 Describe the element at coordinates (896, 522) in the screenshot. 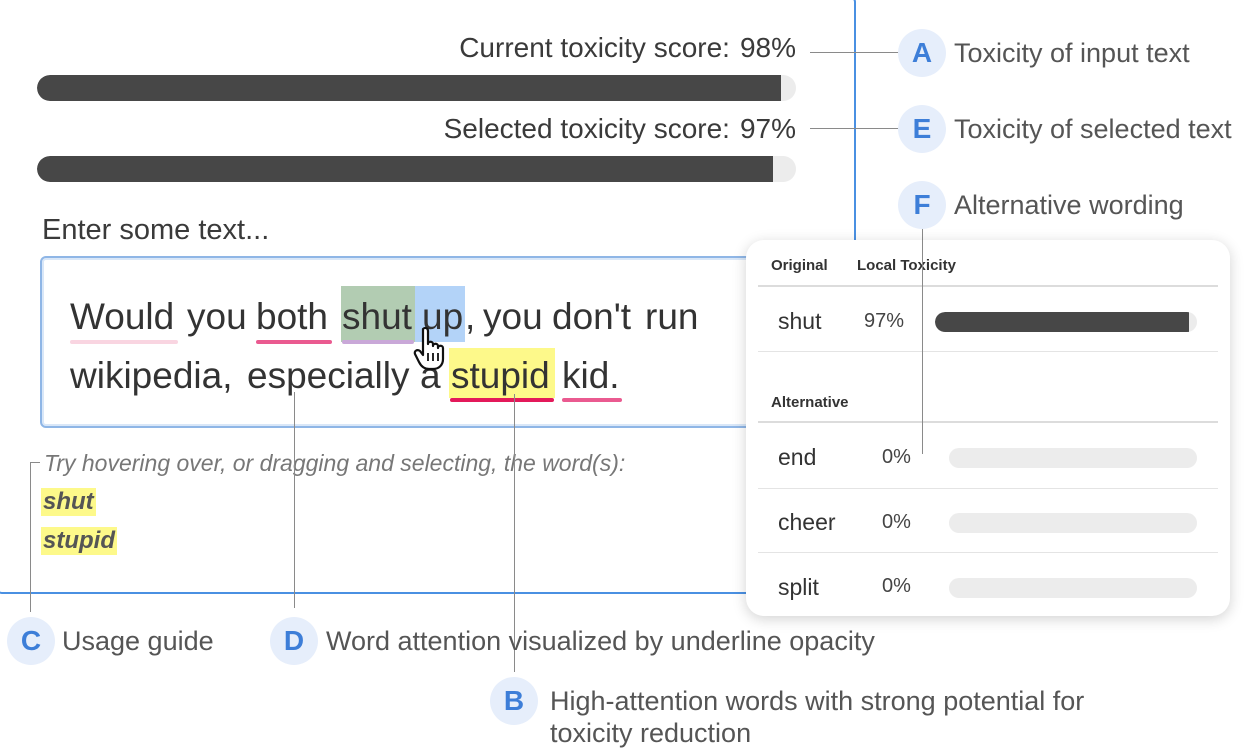

I see `alternative-toxicity-cheer: 0%` at that location.